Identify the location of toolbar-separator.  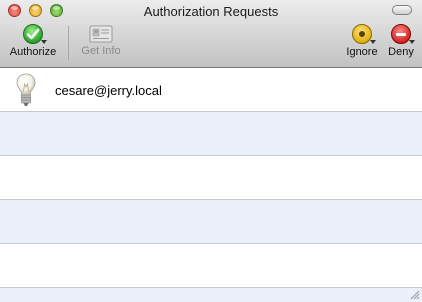
(68, 43).